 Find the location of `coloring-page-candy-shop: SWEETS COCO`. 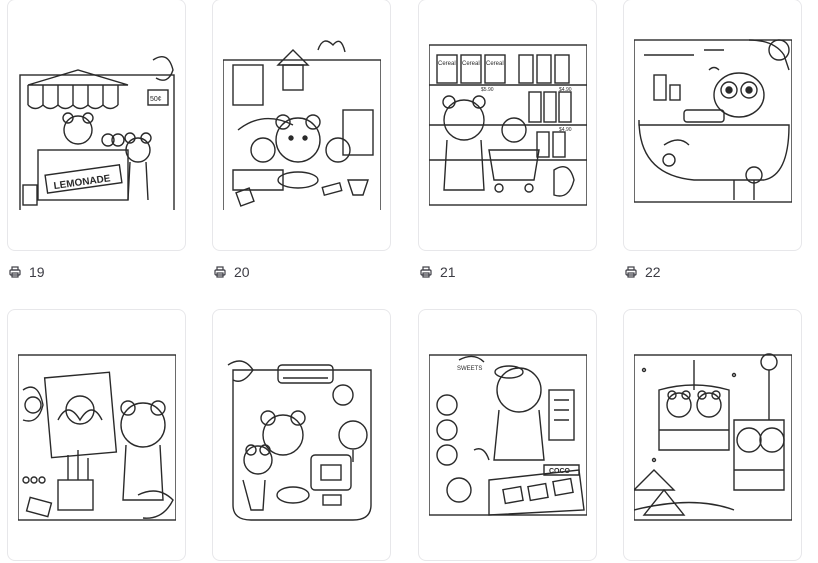

coloring-page-candy-shop: SWEETS COCO is located at coordinates (508, 440).